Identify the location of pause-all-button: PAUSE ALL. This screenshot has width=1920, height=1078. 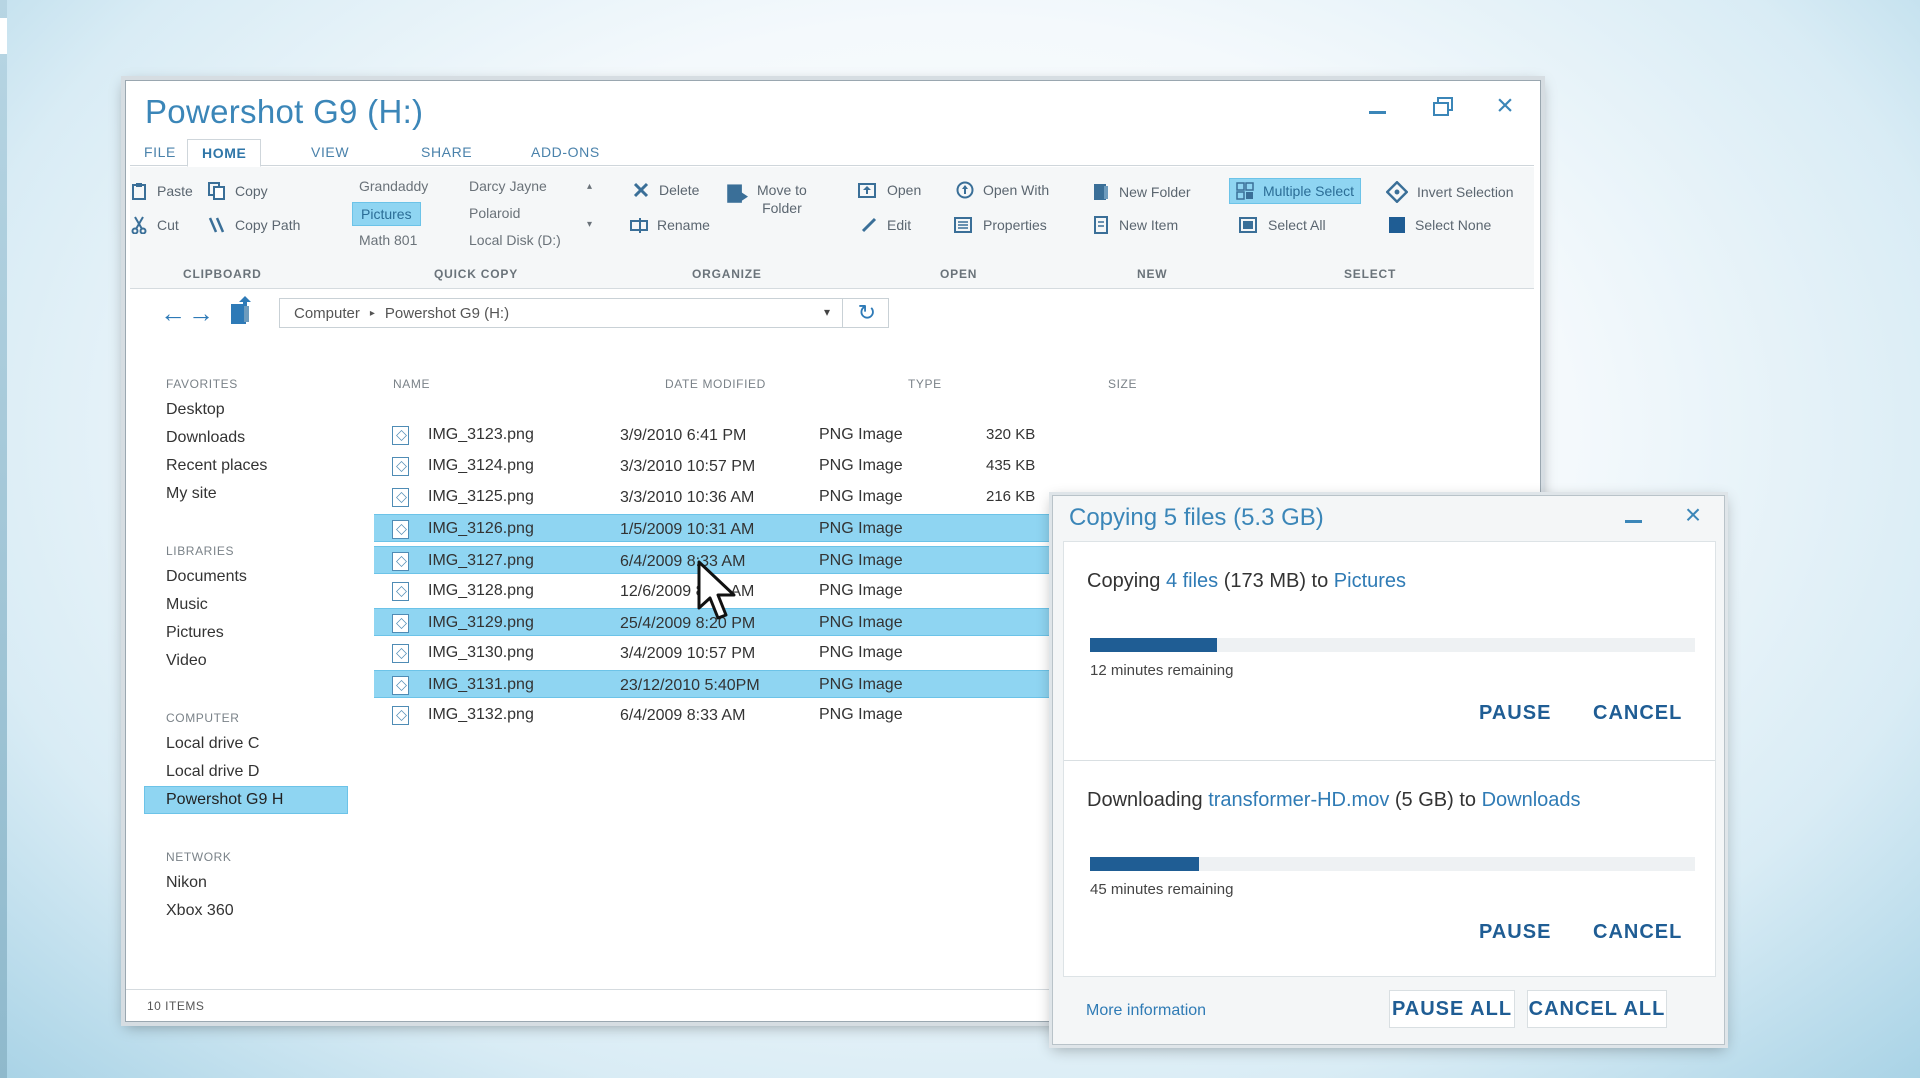
(1452, 1009).